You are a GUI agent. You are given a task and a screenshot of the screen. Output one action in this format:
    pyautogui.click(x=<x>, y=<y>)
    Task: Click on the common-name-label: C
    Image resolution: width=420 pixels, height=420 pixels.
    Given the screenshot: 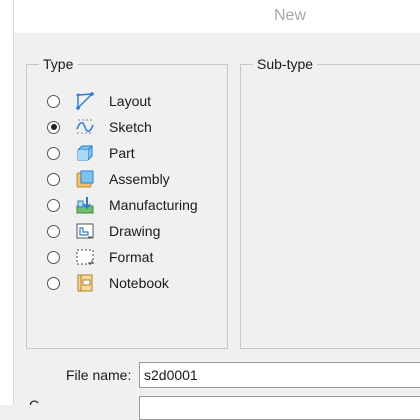 What is the action you would take?
    pyautogui.click(x=49, y=401)
    